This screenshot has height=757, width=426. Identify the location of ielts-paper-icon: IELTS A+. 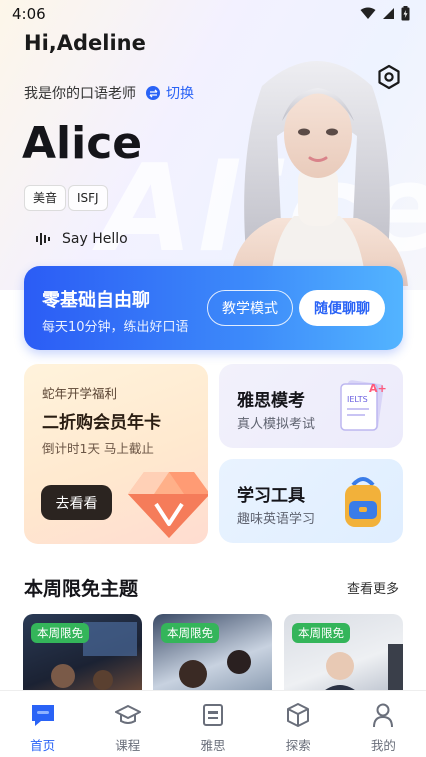
(363, 405).